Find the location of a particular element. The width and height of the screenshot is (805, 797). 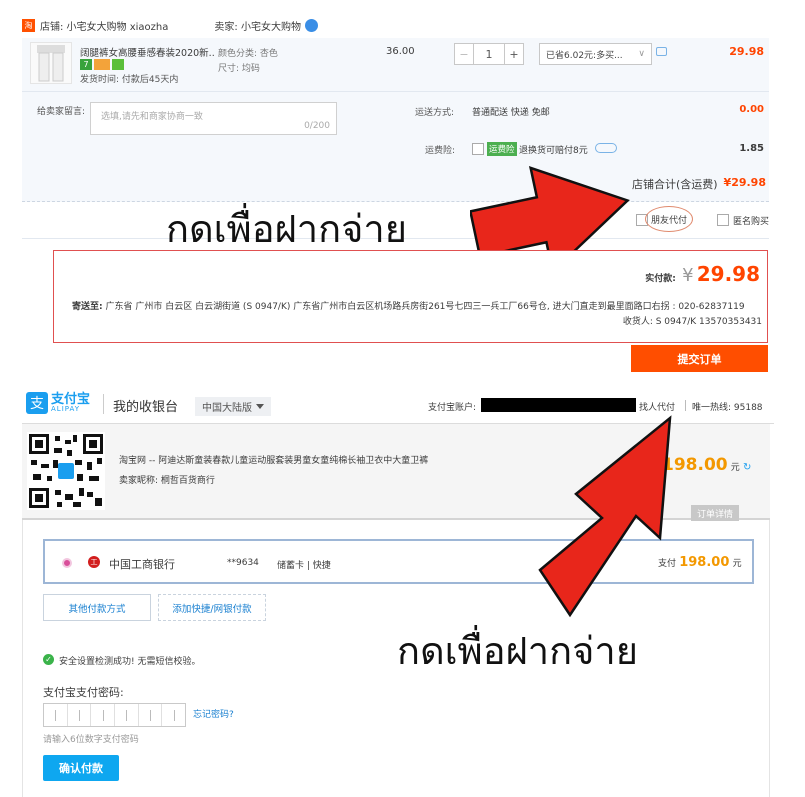

add-card-button: 添加快捷/网银付款 is located at coordinates (212, 607).